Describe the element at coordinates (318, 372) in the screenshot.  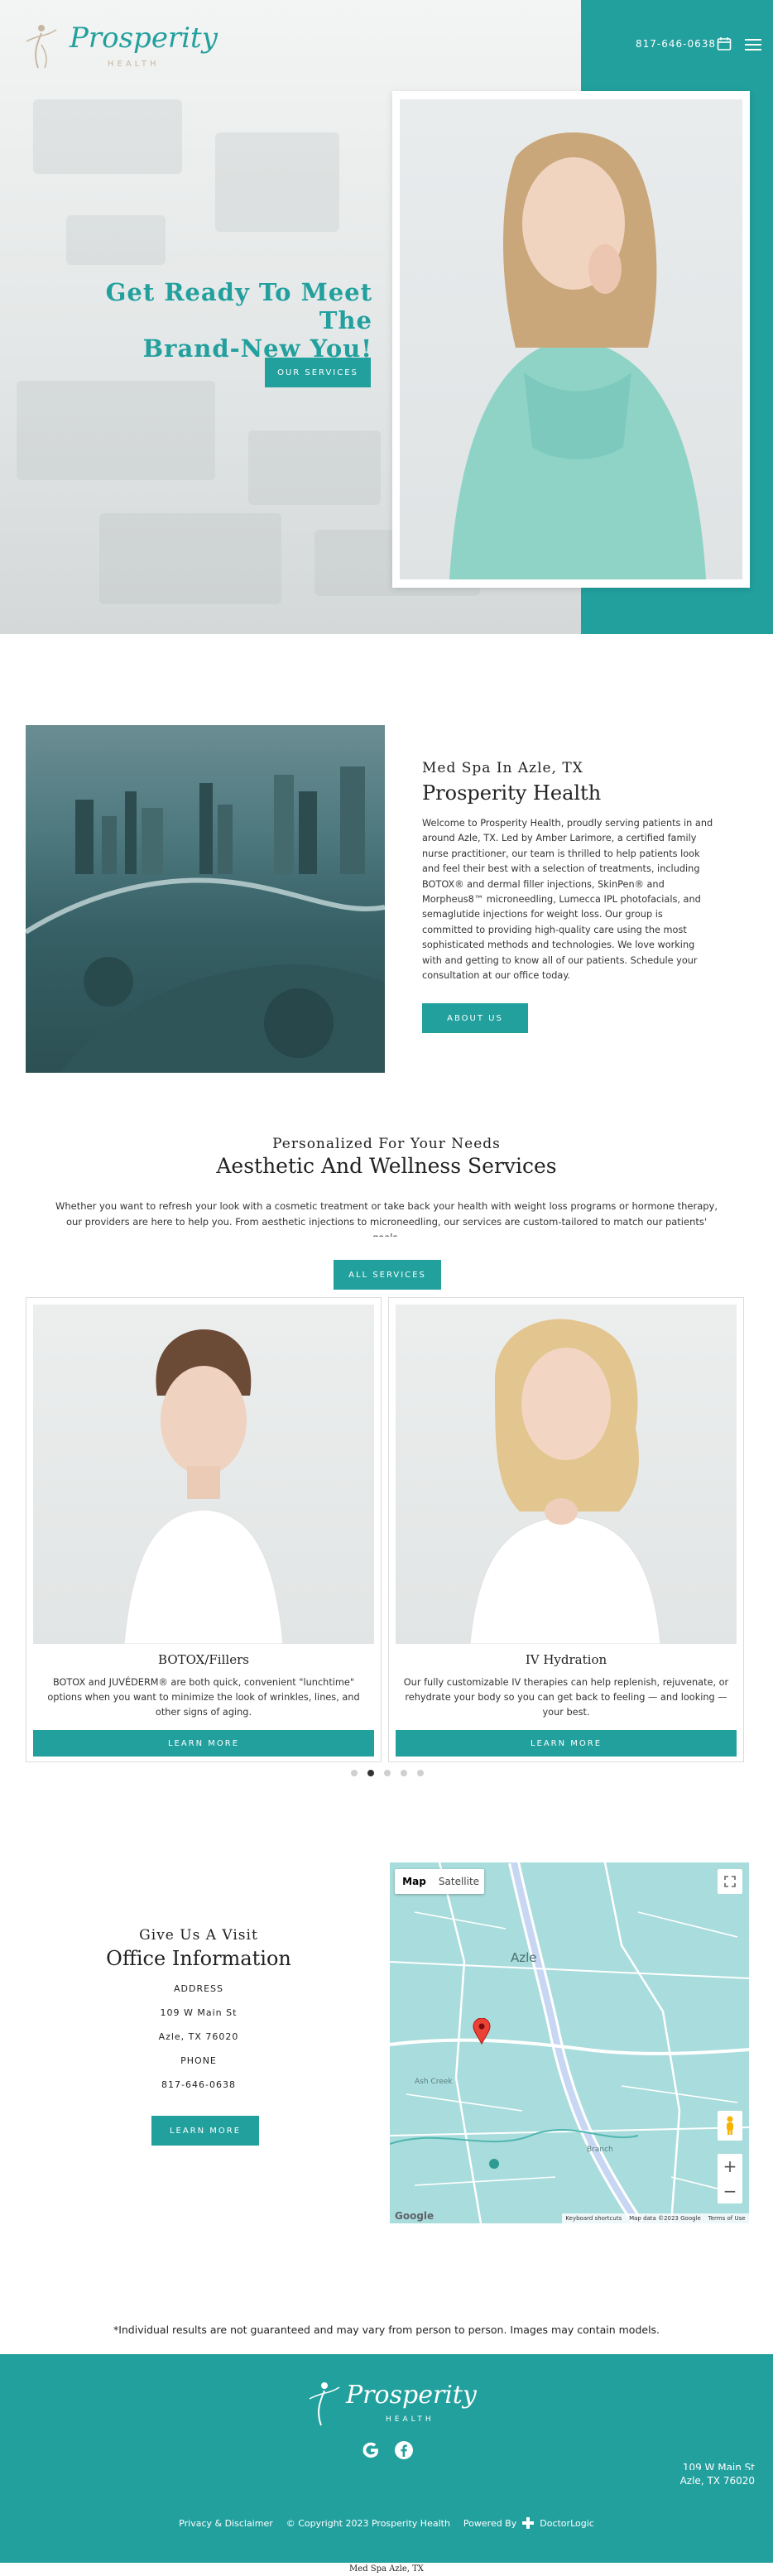
I see `our-services-button: Our Services` at that location.